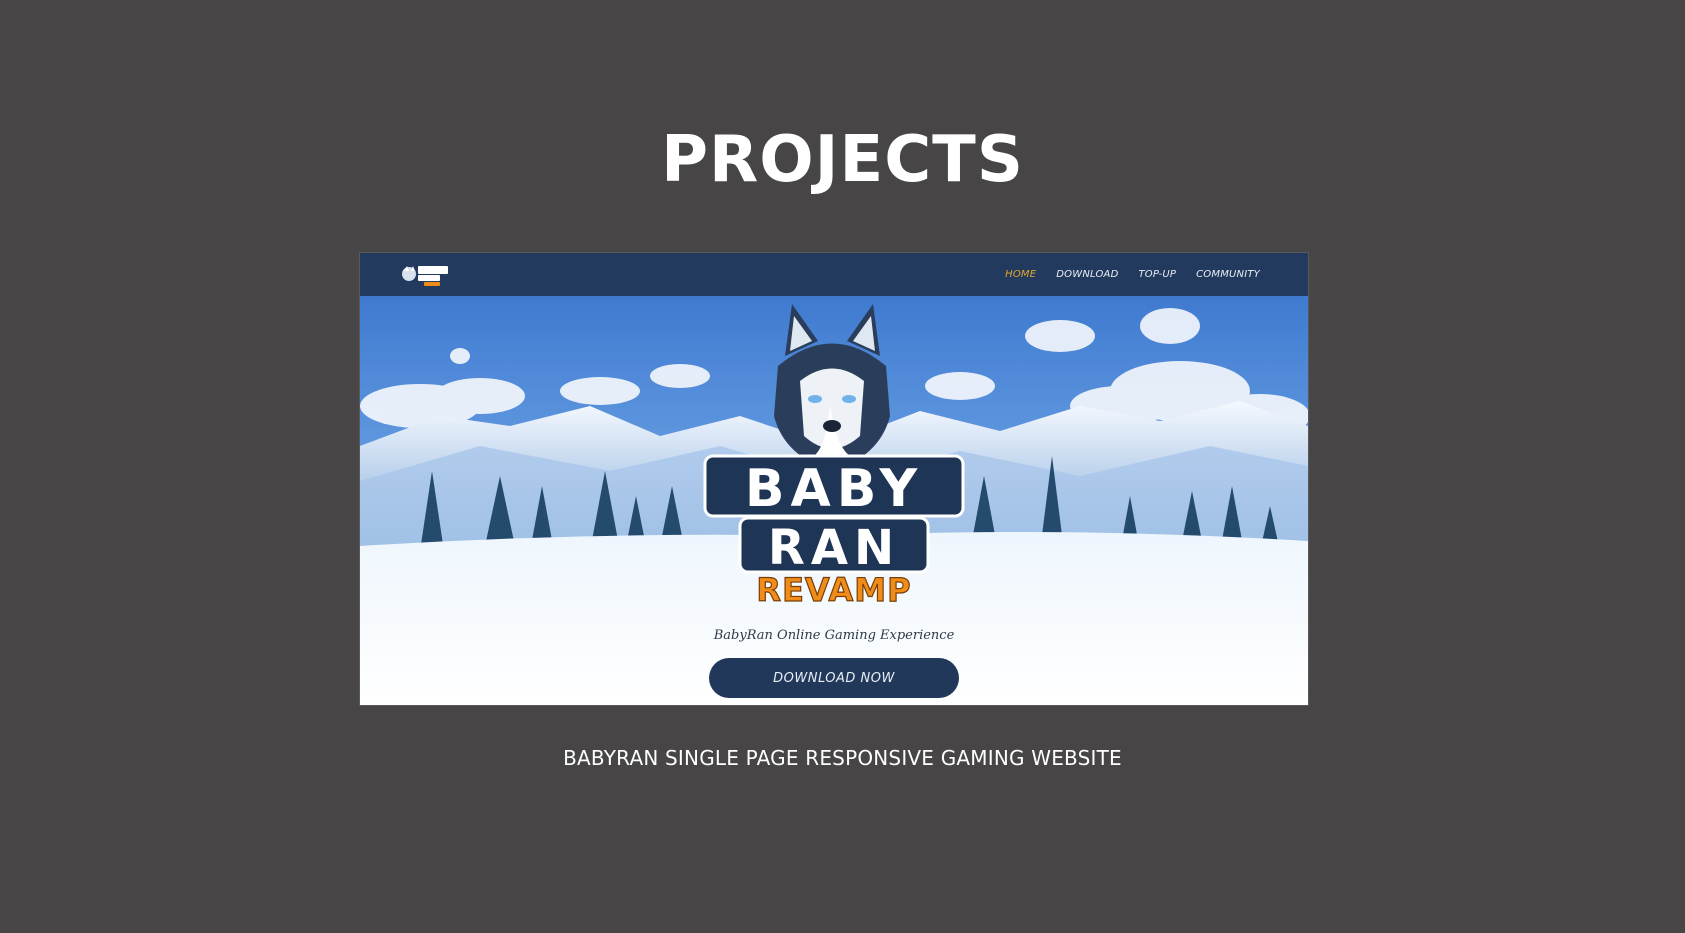 This screenshot has width=1685, height=933. I want to click on preview-navbar: HOME DOWNLOAD TOP-UP COMMUNITY, so click(834, 274).